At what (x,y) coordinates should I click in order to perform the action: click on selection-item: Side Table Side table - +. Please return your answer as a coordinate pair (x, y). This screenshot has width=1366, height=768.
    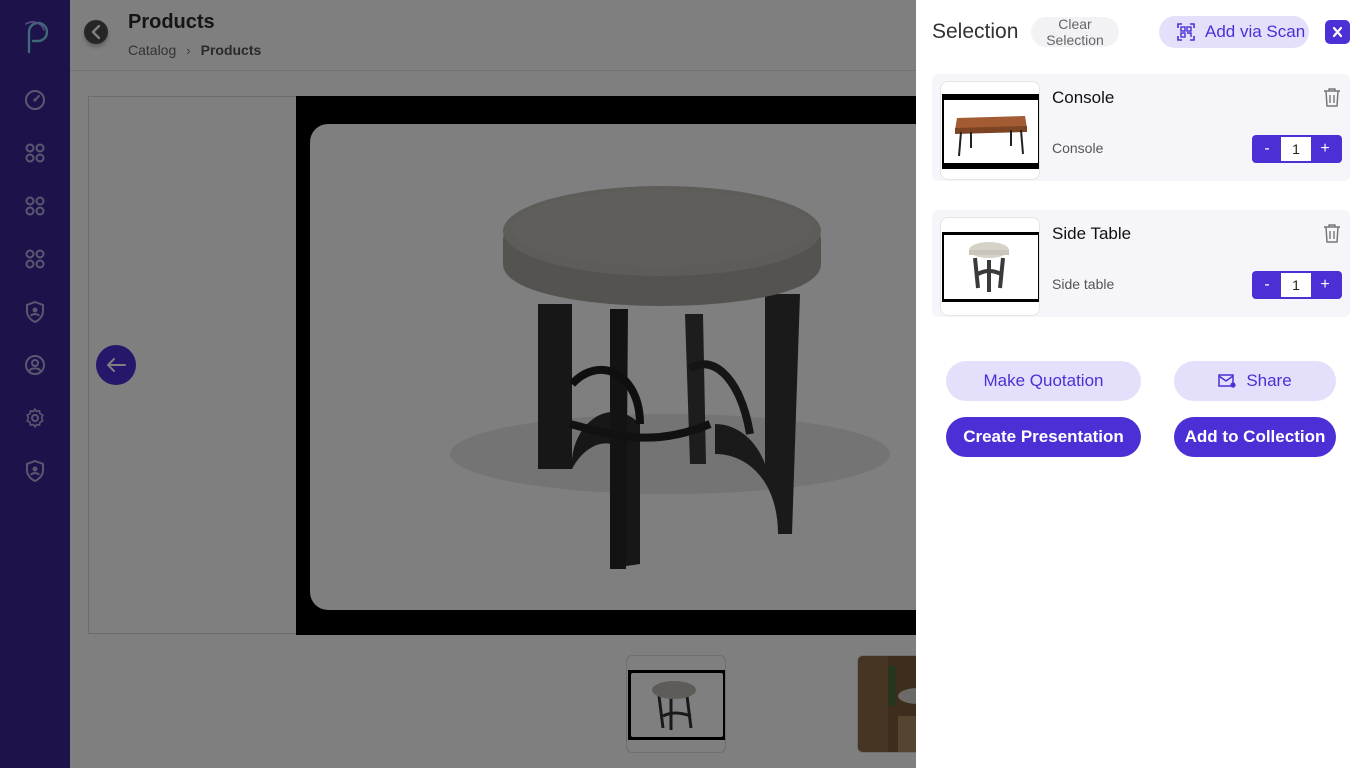
    Looking at the image, I should click on (1141, 263).